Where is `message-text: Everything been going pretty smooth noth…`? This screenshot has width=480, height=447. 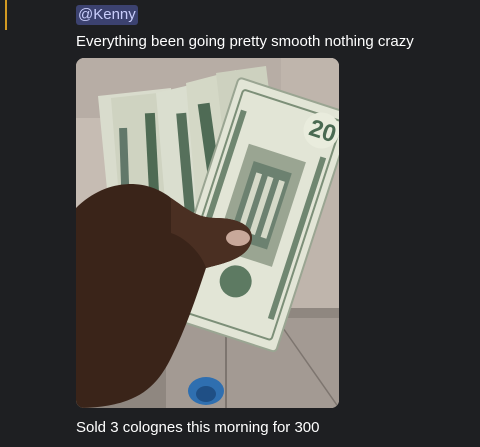
message-text: Everything been going pretty smooth noth… is located at coordinates (245, 41).